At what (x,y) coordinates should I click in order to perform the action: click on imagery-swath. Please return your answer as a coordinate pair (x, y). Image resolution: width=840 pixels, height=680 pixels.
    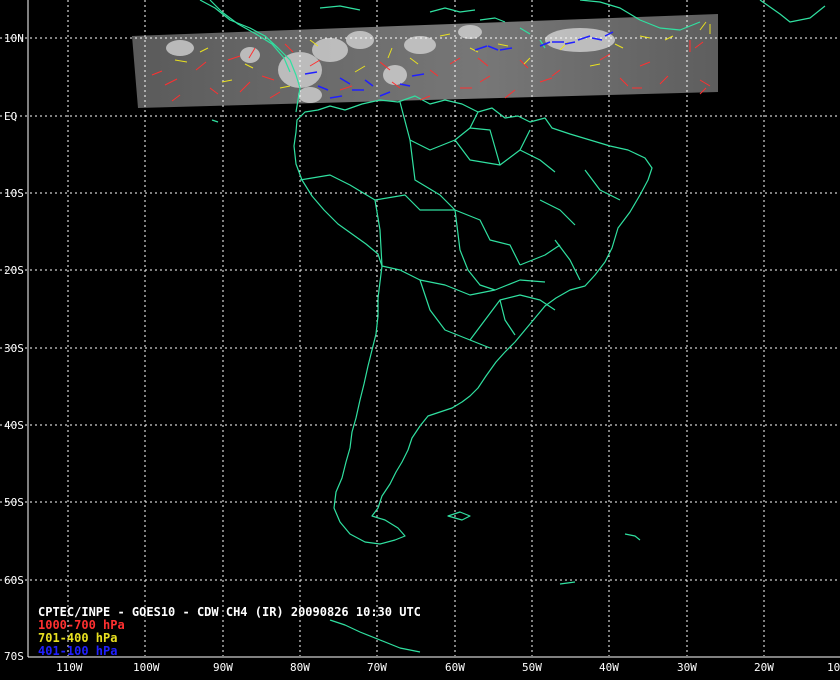
    Looking at the image, I should click on (425, 61).